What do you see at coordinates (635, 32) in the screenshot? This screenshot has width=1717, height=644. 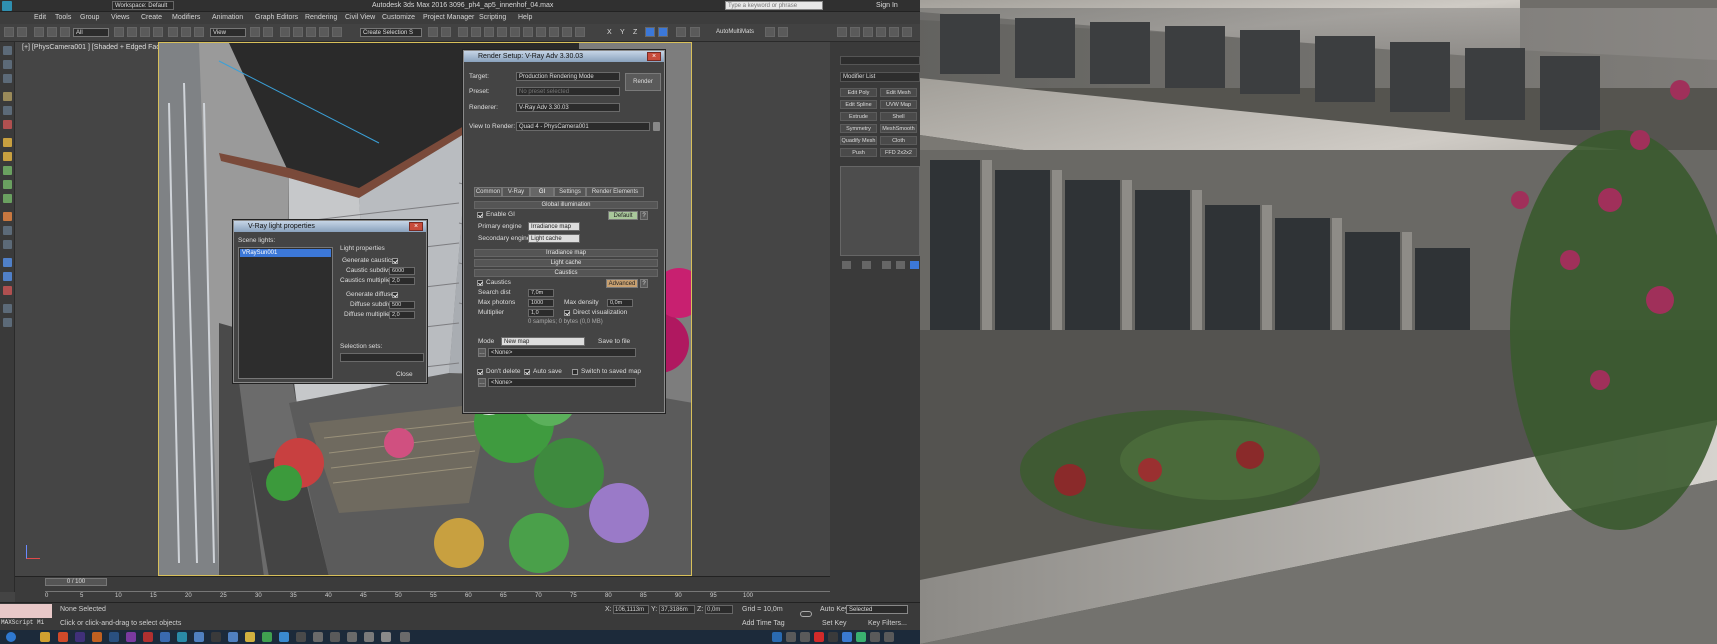 I see `axis-z-button: Z` at bounding box center [635, 32].